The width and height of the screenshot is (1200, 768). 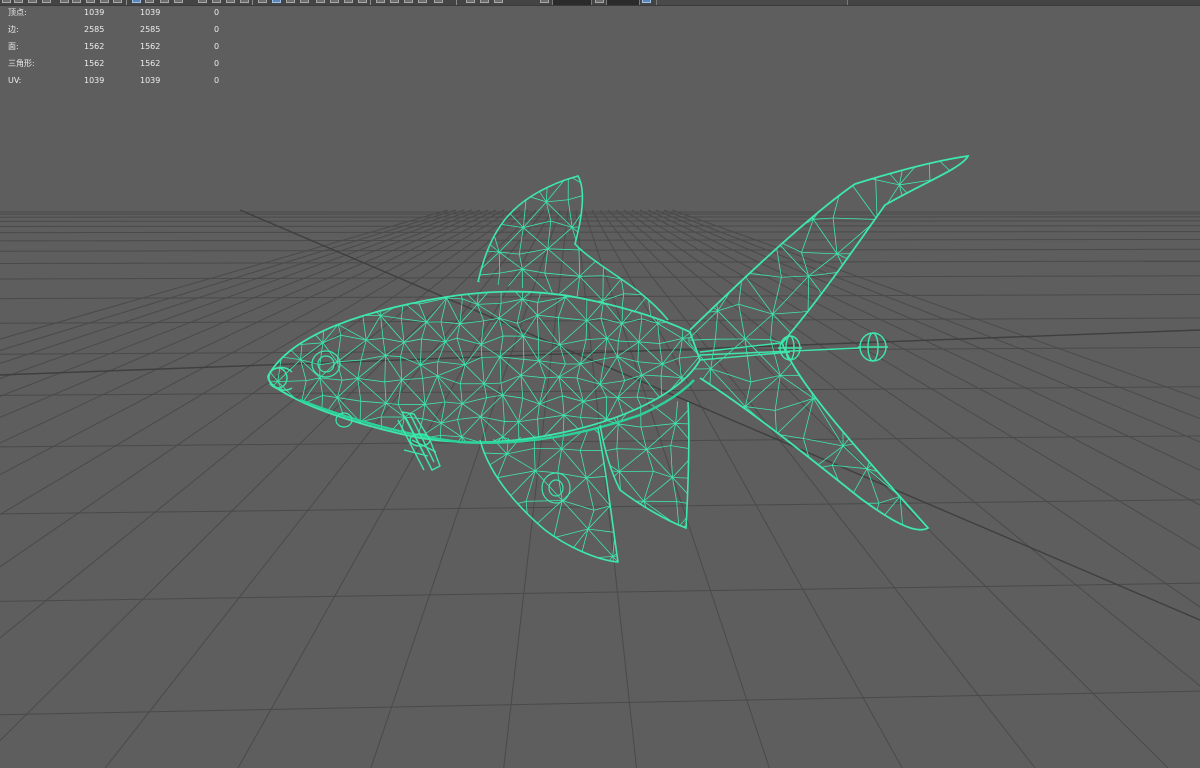 What do you see at coordinates (118, 63) in the screenshot?
I see `hud-row-triangles: 三角形: 1562 1562 0` at bounding box center [118, 63].